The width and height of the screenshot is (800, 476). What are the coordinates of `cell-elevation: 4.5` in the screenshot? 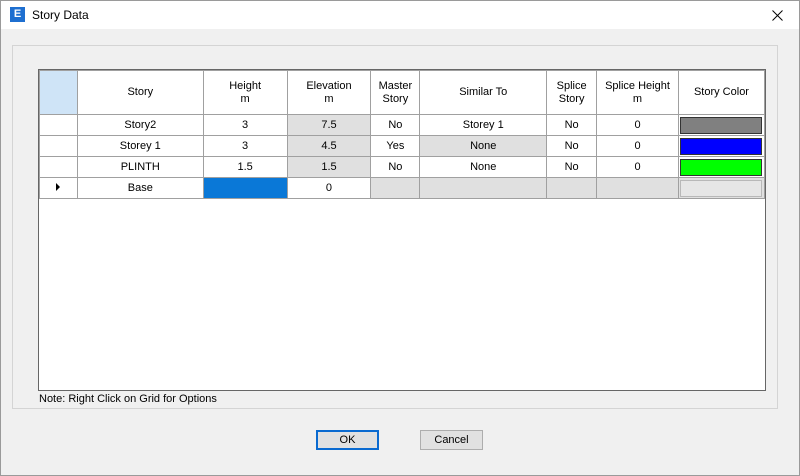 It's located at (329, 146).